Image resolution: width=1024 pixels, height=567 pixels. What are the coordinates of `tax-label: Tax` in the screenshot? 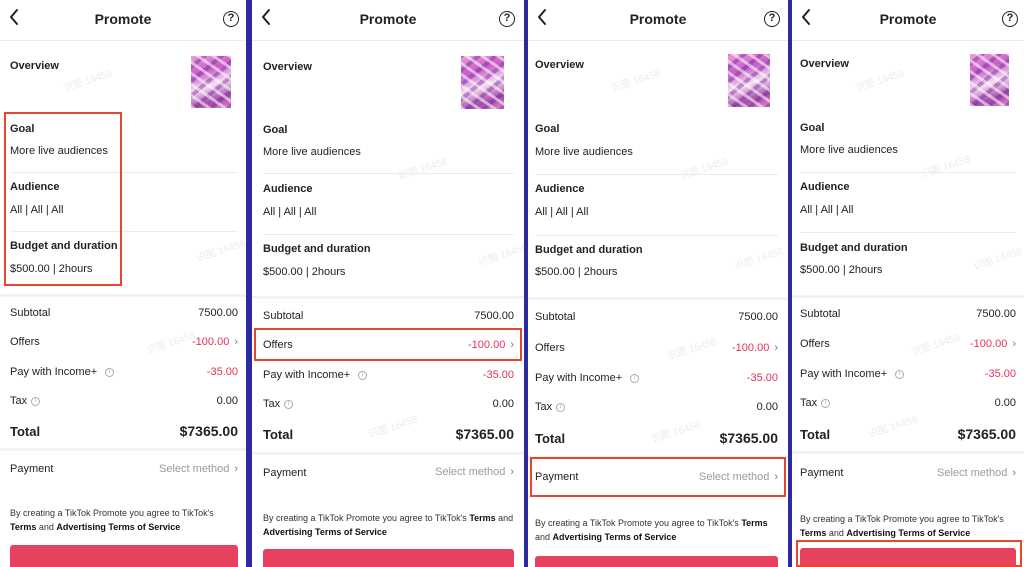 It's located at (272, 404).